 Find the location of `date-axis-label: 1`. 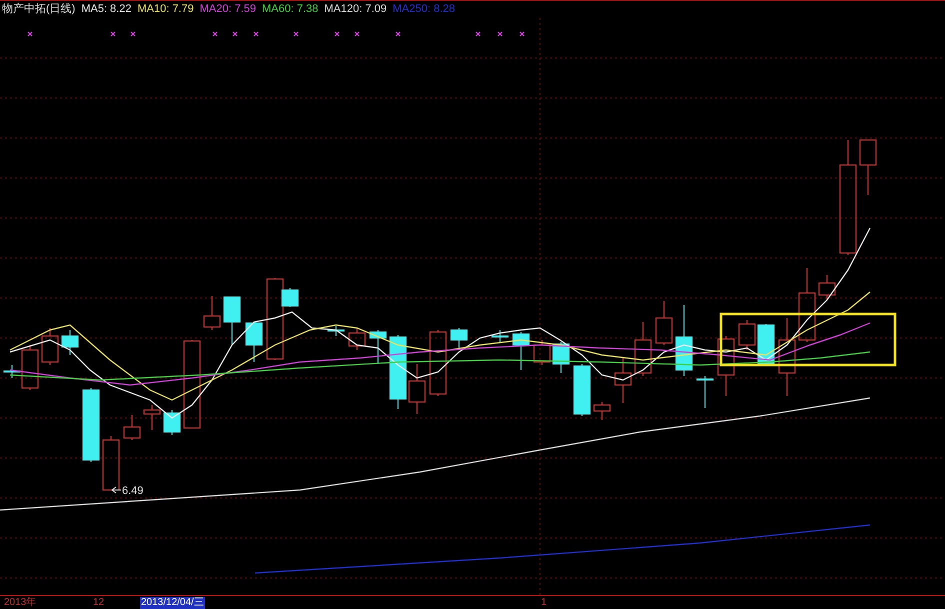

date-axis-label: 1 is located at coordinates (544, 603).